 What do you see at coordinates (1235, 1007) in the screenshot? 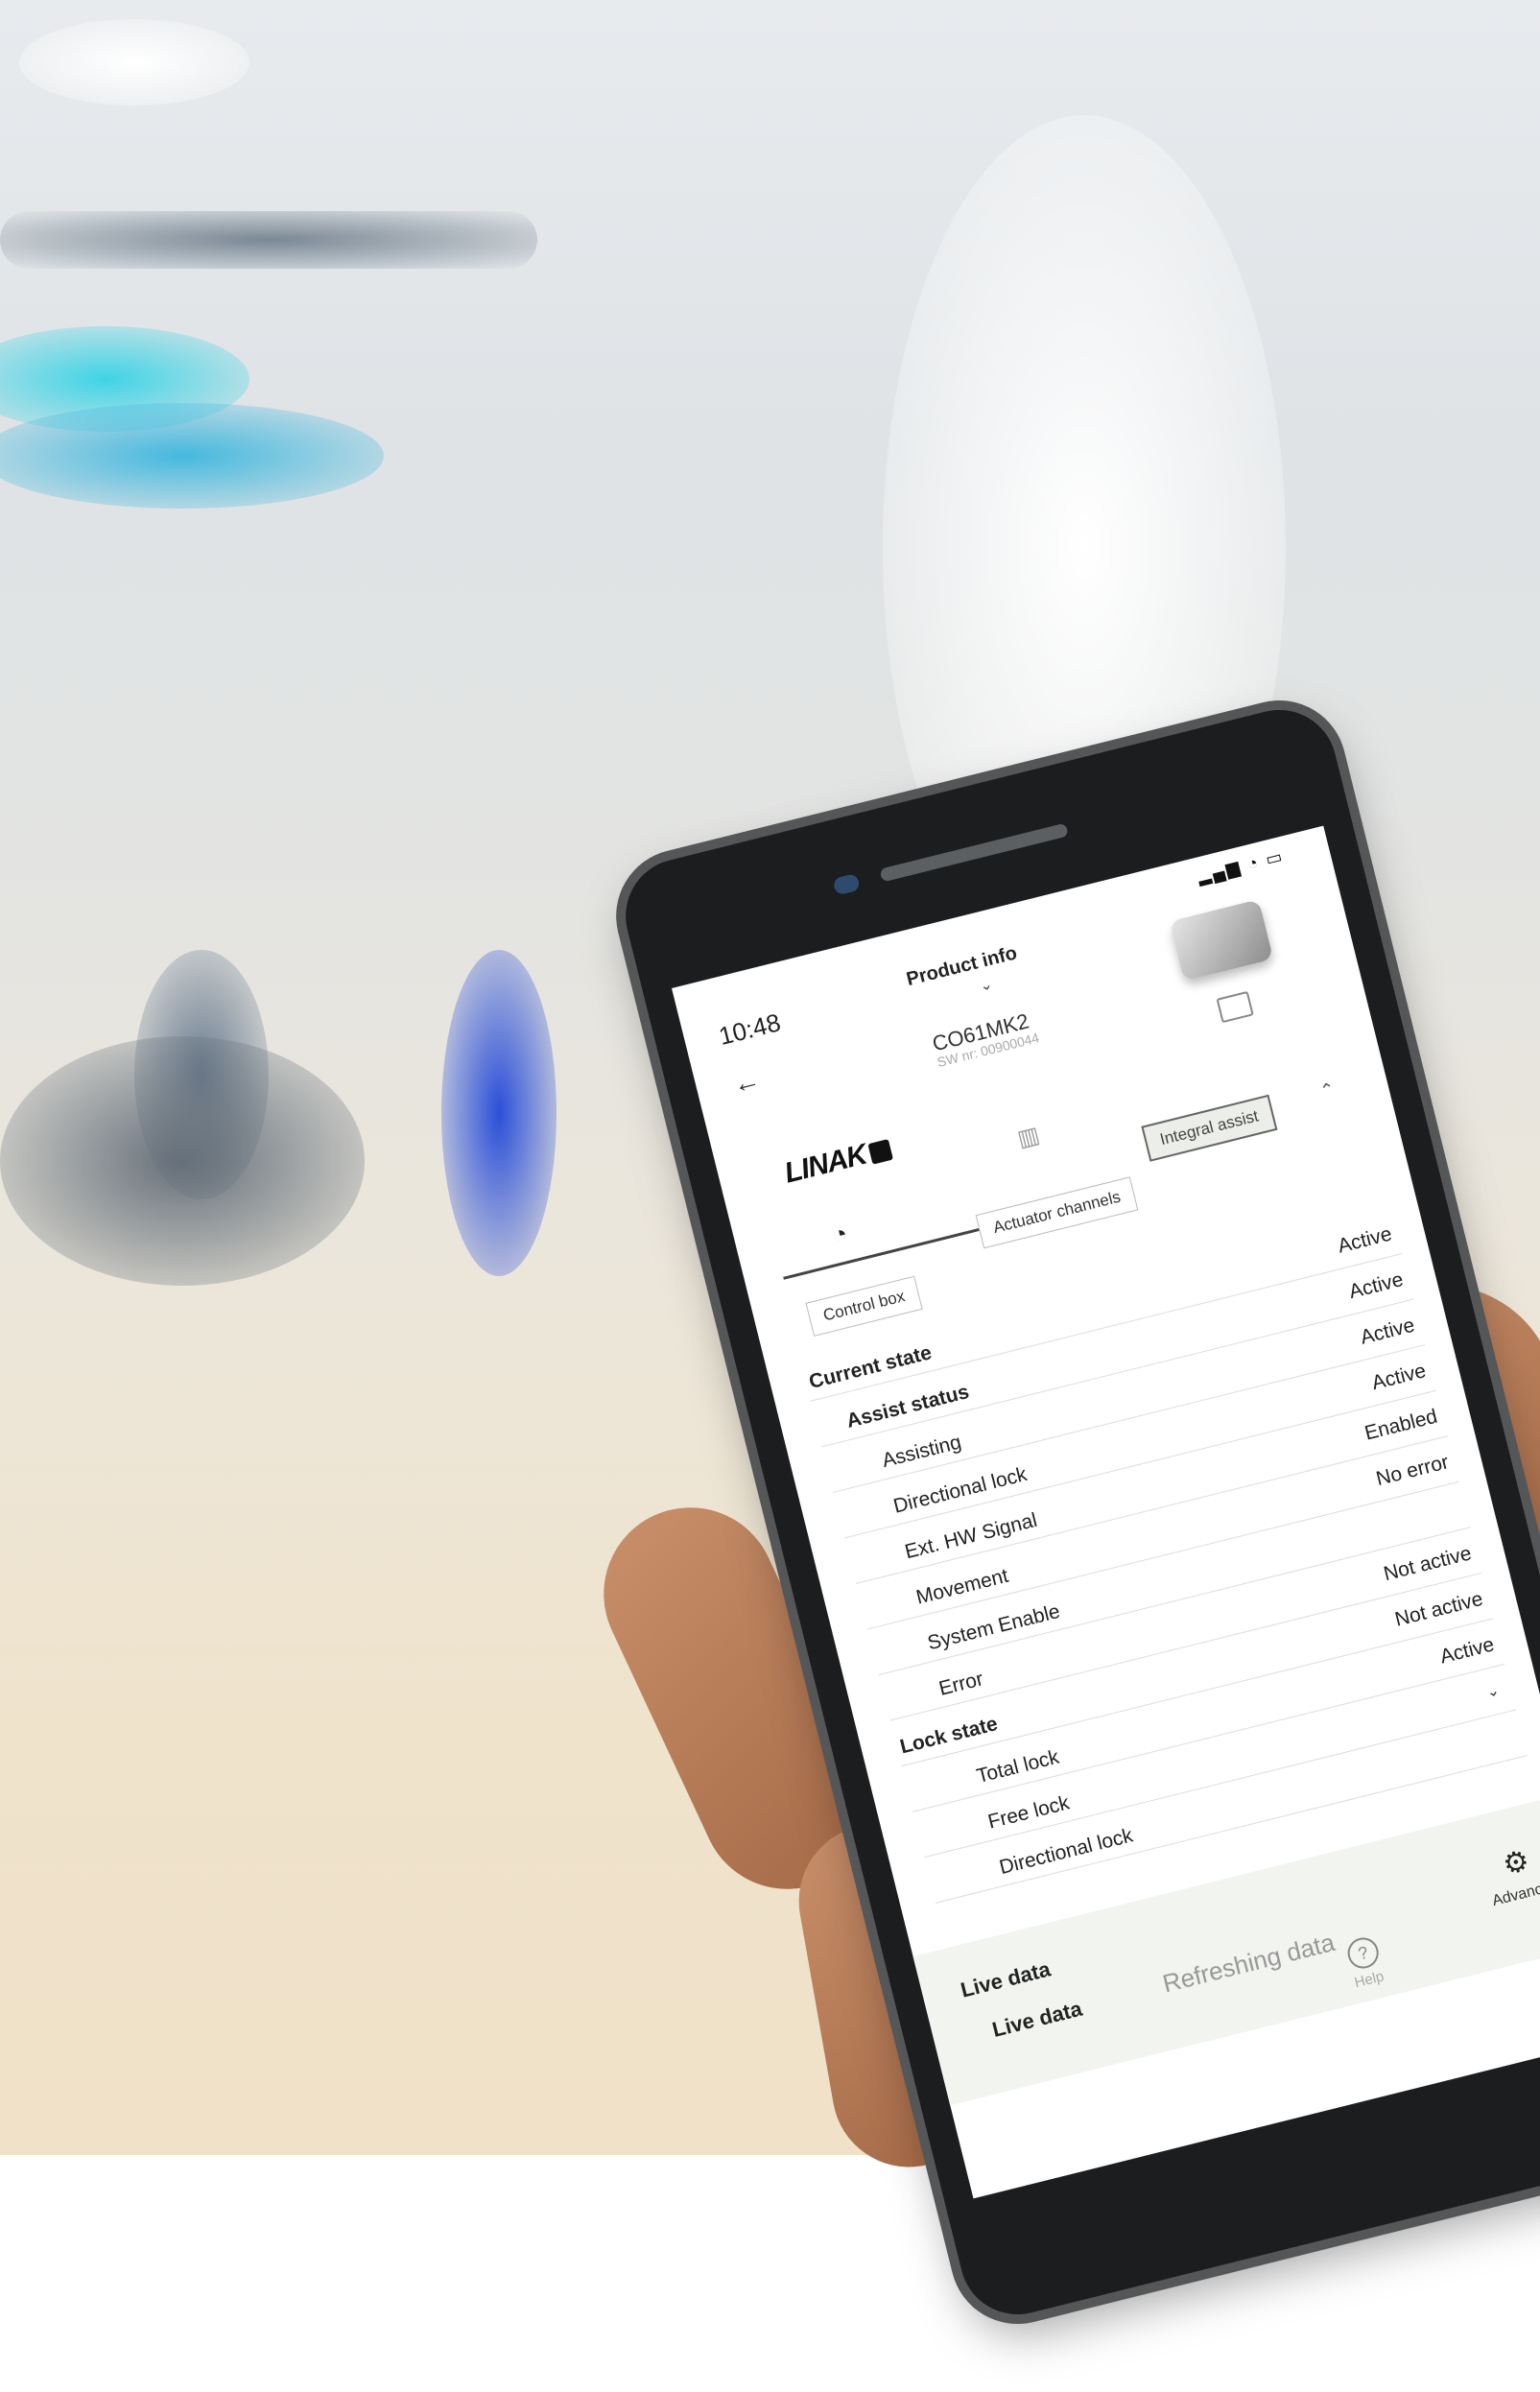
I see `device-search-icon` at bounding box center [1235, 1007].